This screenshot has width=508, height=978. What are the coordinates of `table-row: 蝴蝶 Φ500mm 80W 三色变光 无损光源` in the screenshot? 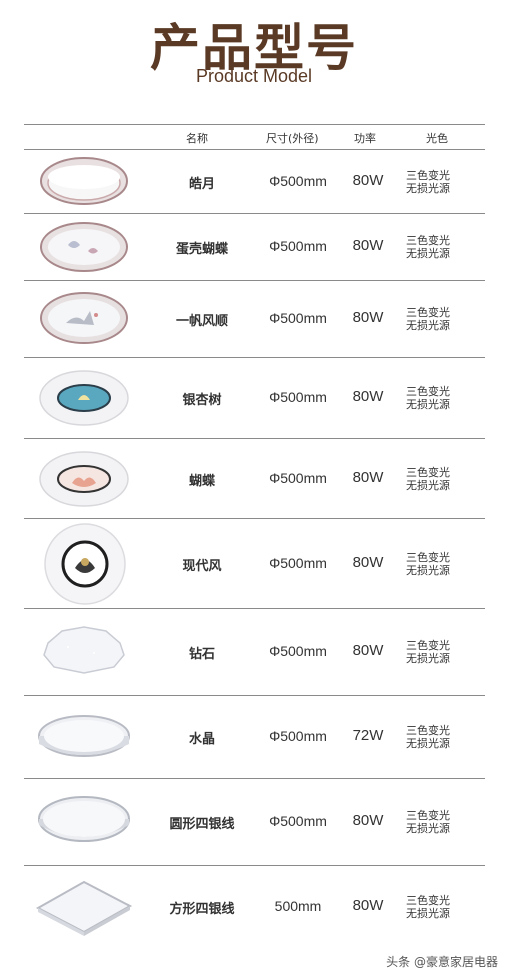 It's located at (254, 479).